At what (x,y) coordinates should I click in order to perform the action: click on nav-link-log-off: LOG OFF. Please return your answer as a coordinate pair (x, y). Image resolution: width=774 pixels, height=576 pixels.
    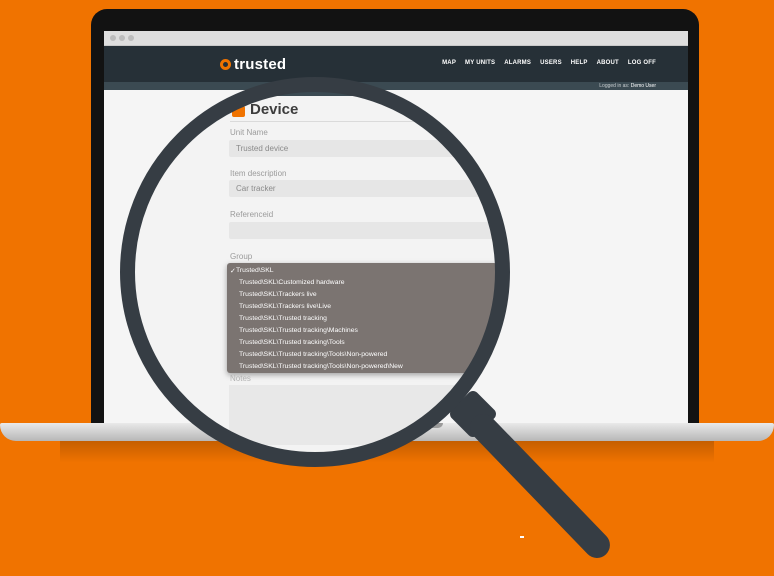
    Looking at the image, I should click on (642, 63).